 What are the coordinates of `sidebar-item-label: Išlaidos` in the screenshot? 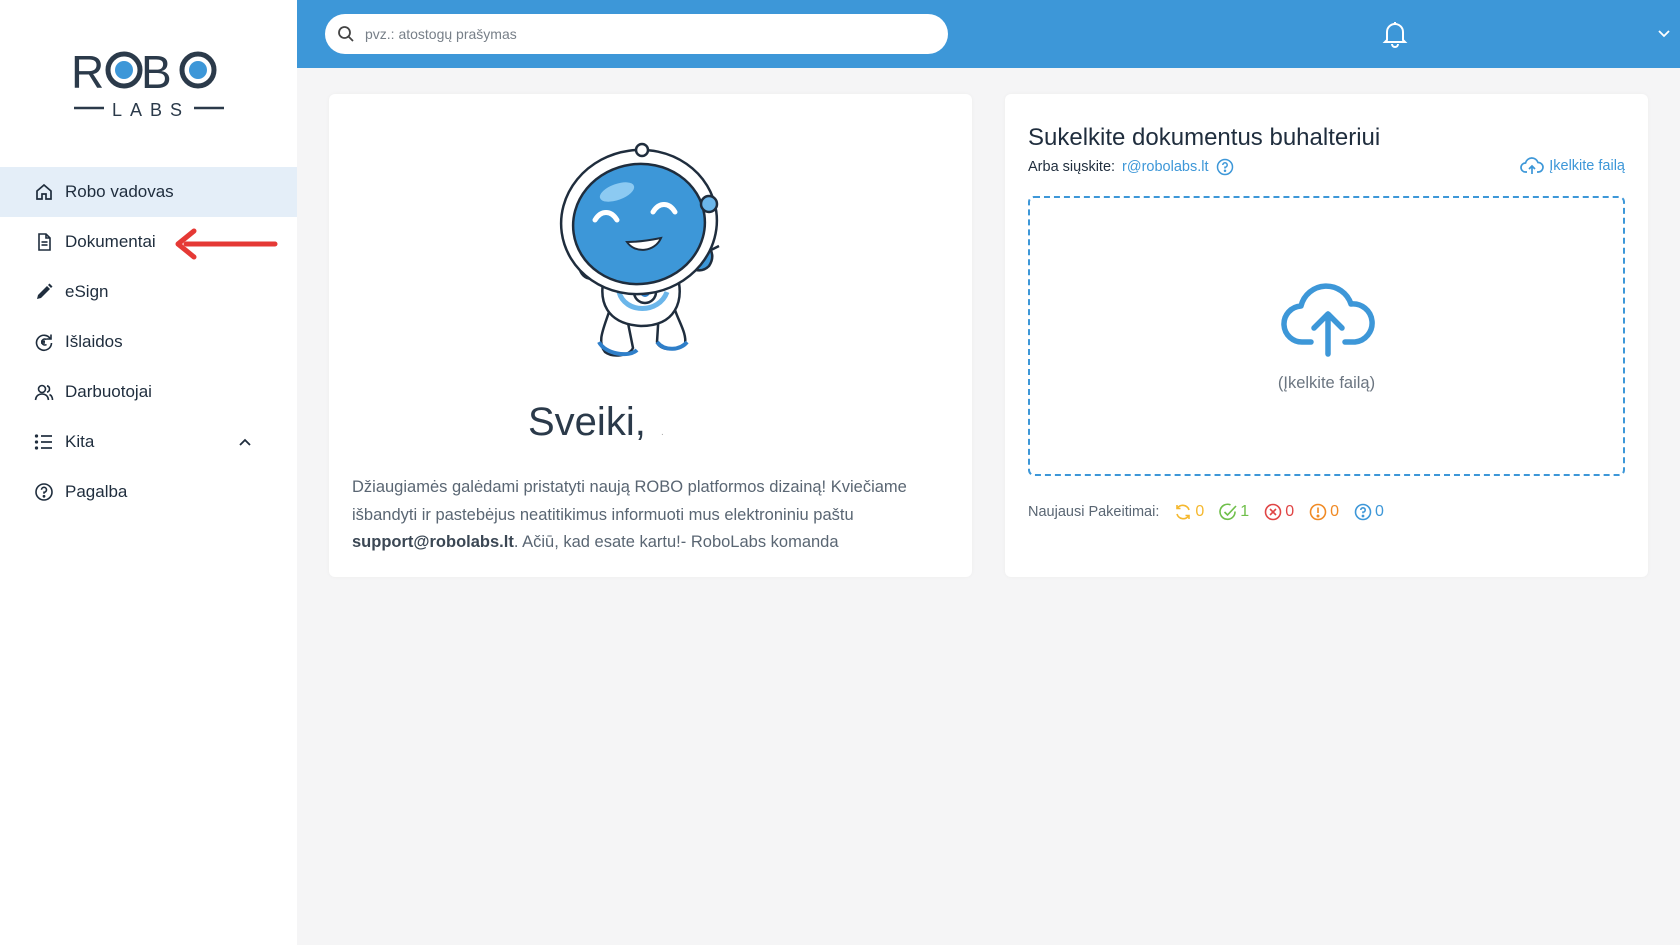 It's located at (94, 341).